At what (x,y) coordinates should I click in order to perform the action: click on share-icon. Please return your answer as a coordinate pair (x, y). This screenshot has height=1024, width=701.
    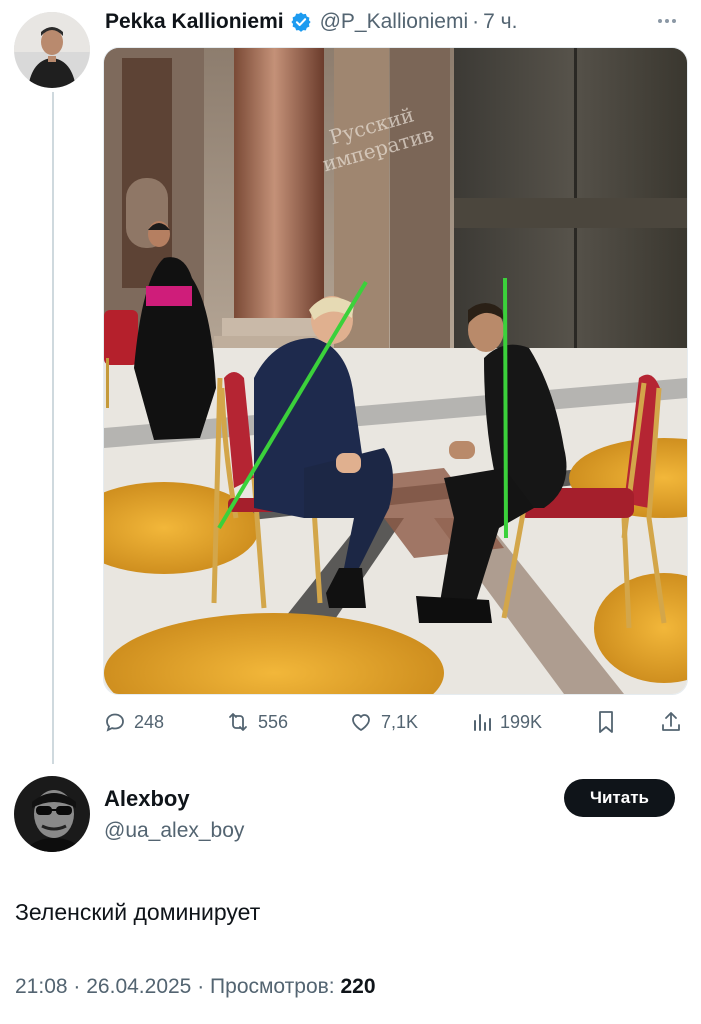
    Looking at the image, I should click on (671, 721).